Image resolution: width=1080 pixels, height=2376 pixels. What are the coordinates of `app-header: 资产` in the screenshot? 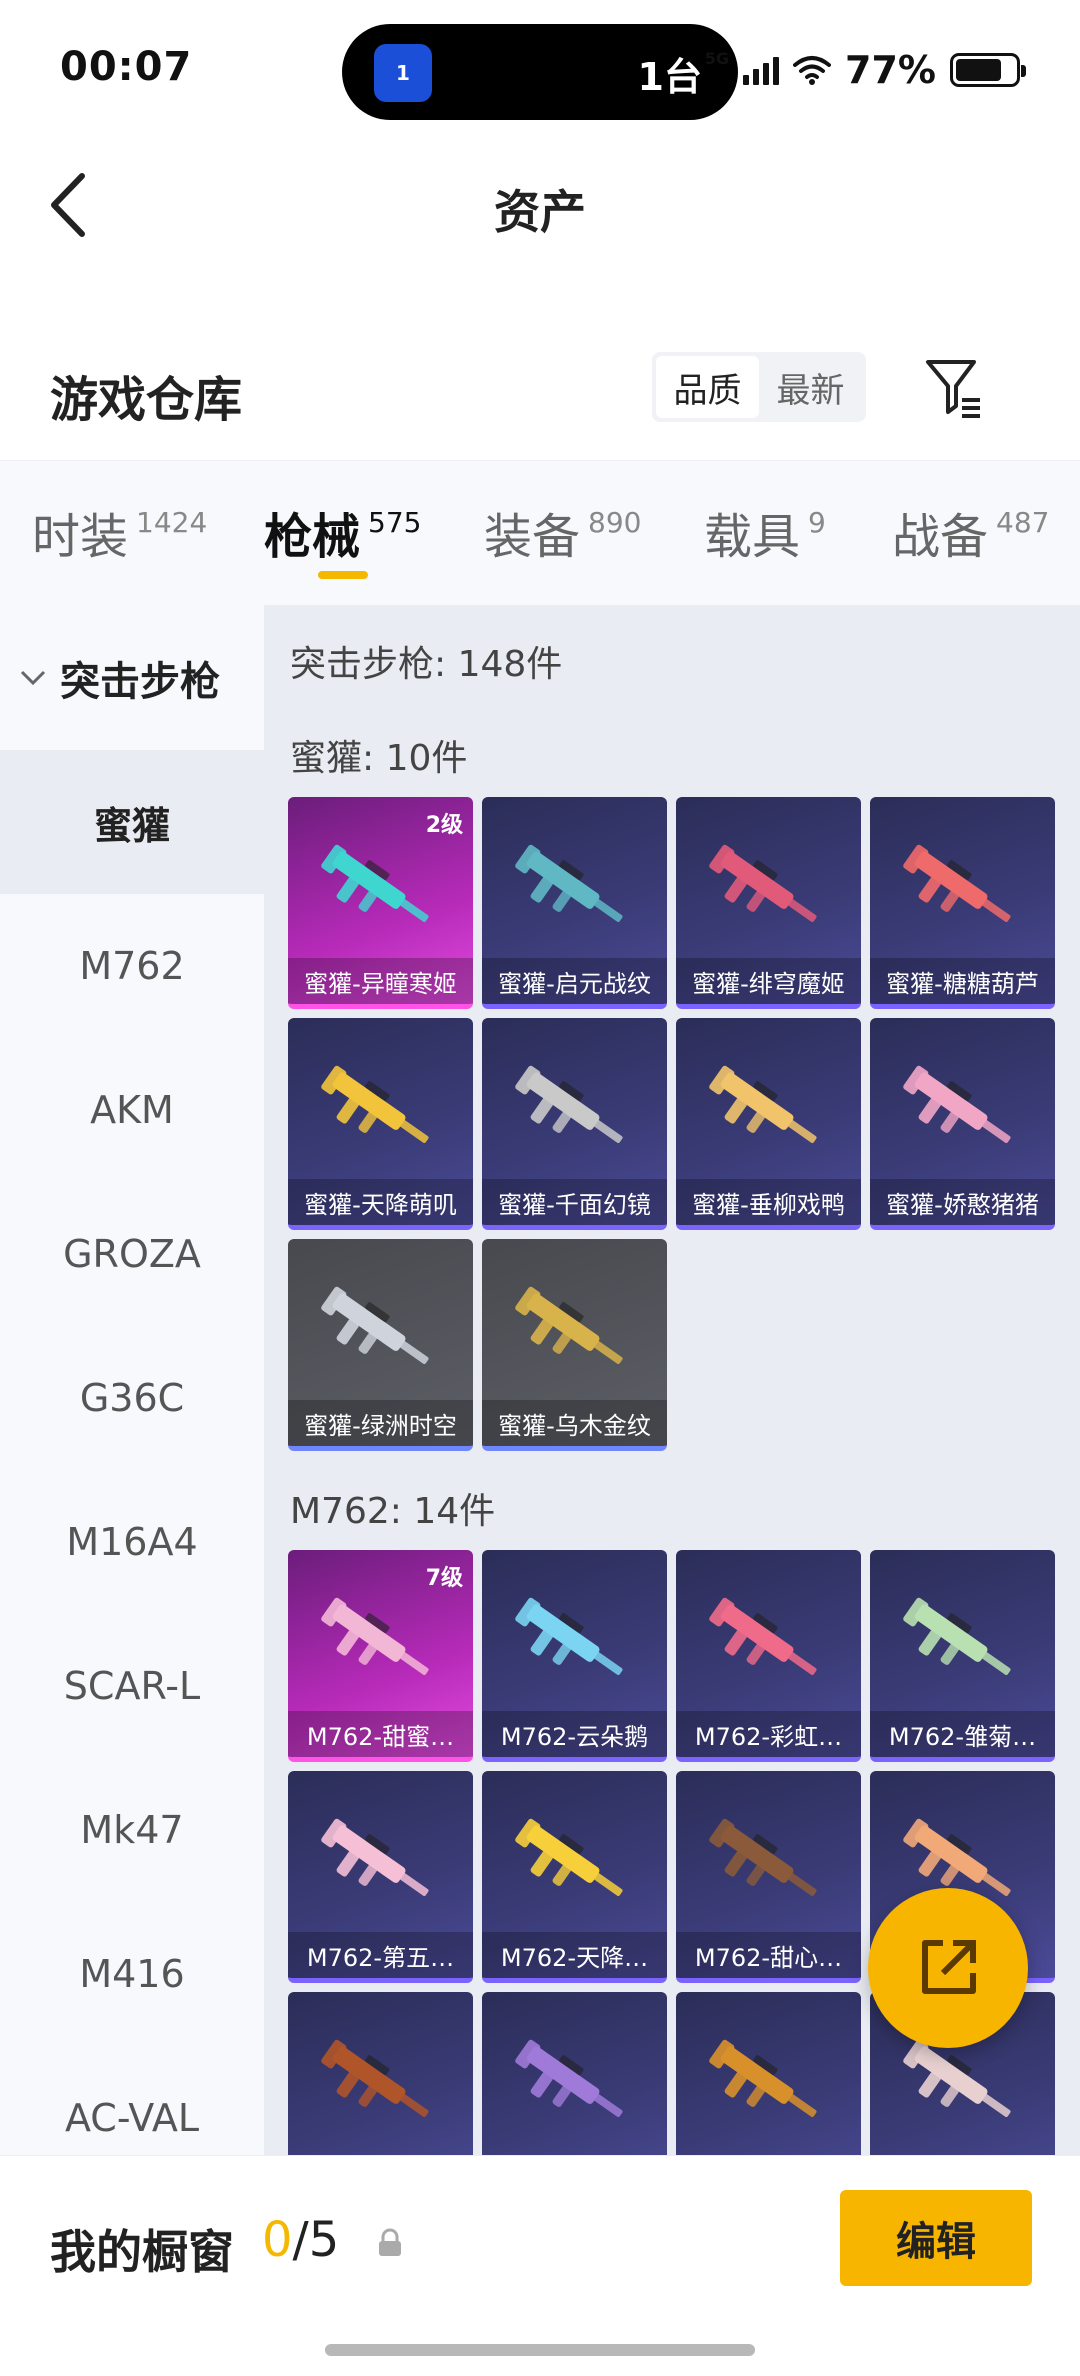 It's located at (540, 205).